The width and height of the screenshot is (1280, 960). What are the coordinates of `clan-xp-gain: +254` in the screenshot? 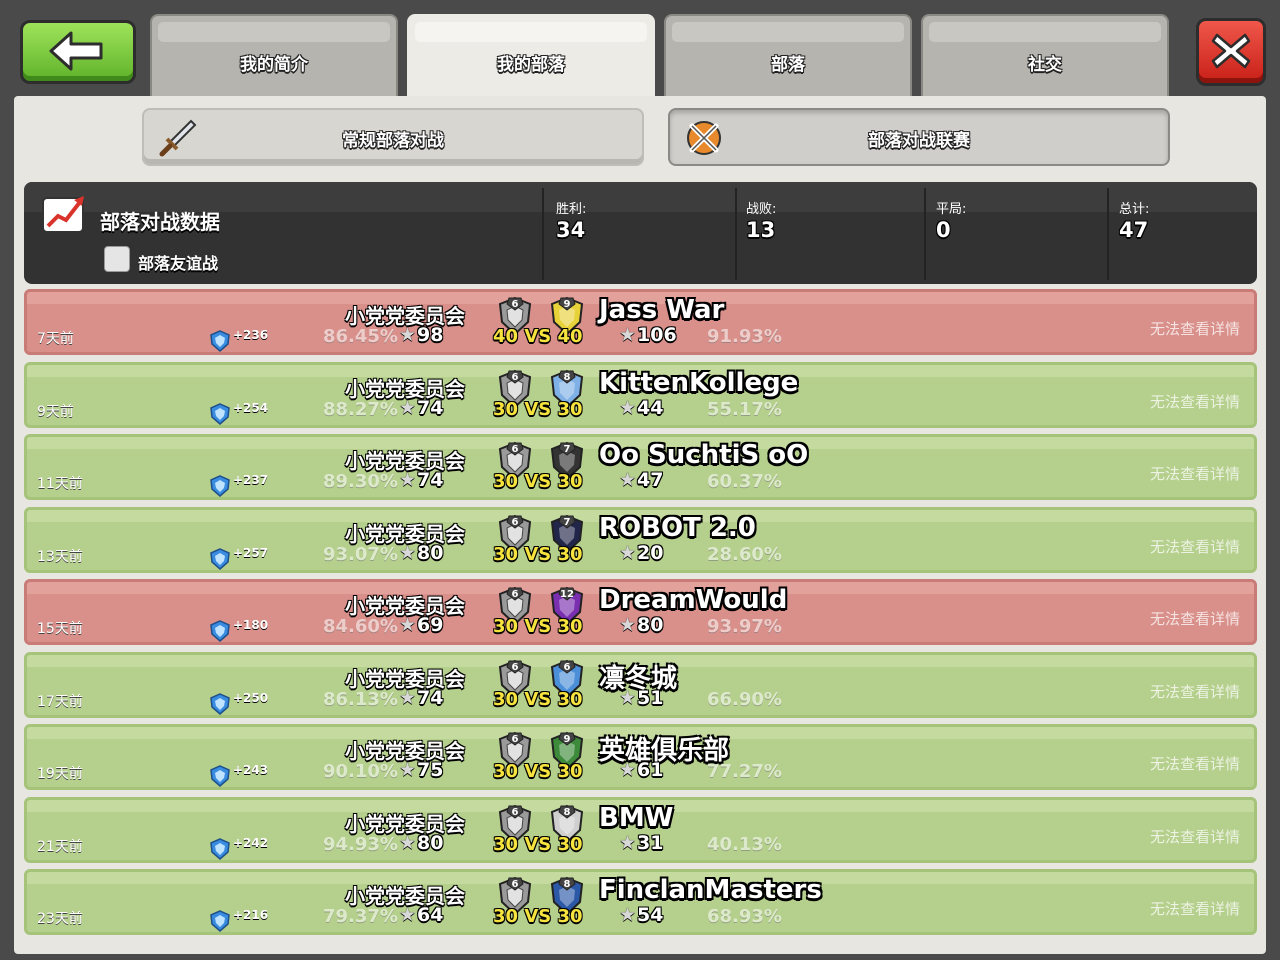 It's located at (251, 408).